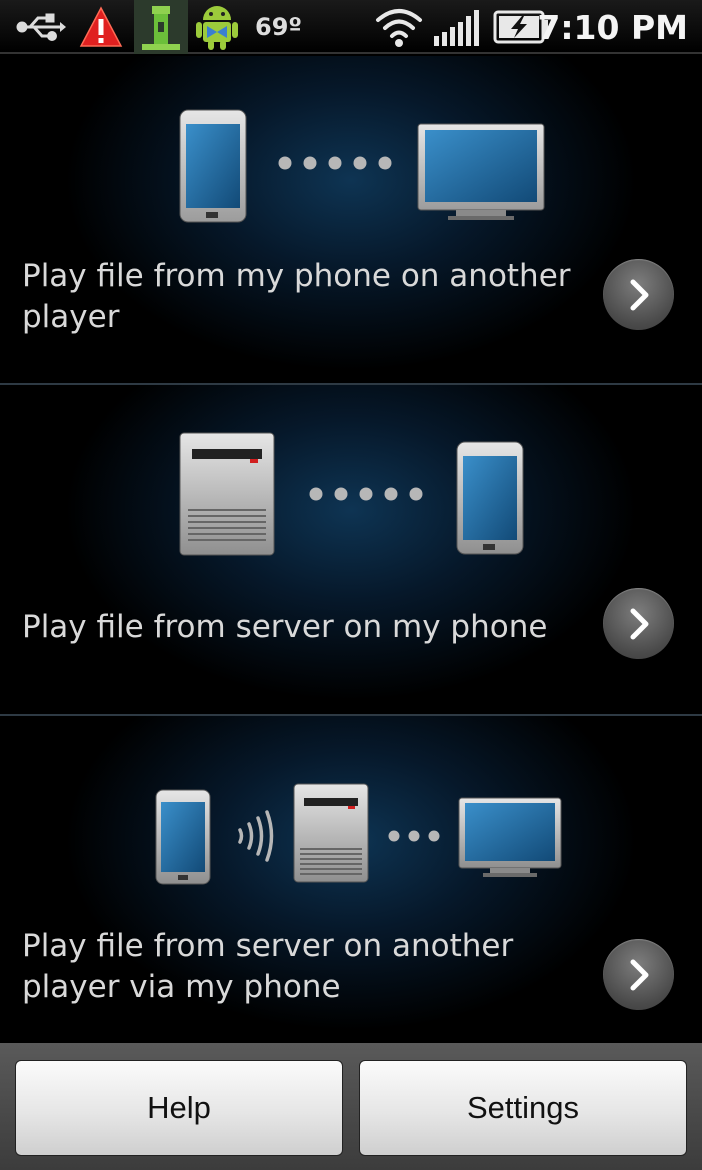 This screenshot has width=702, height=1170. I want to click on phone-to-tv-illustration, so click(362, 166).